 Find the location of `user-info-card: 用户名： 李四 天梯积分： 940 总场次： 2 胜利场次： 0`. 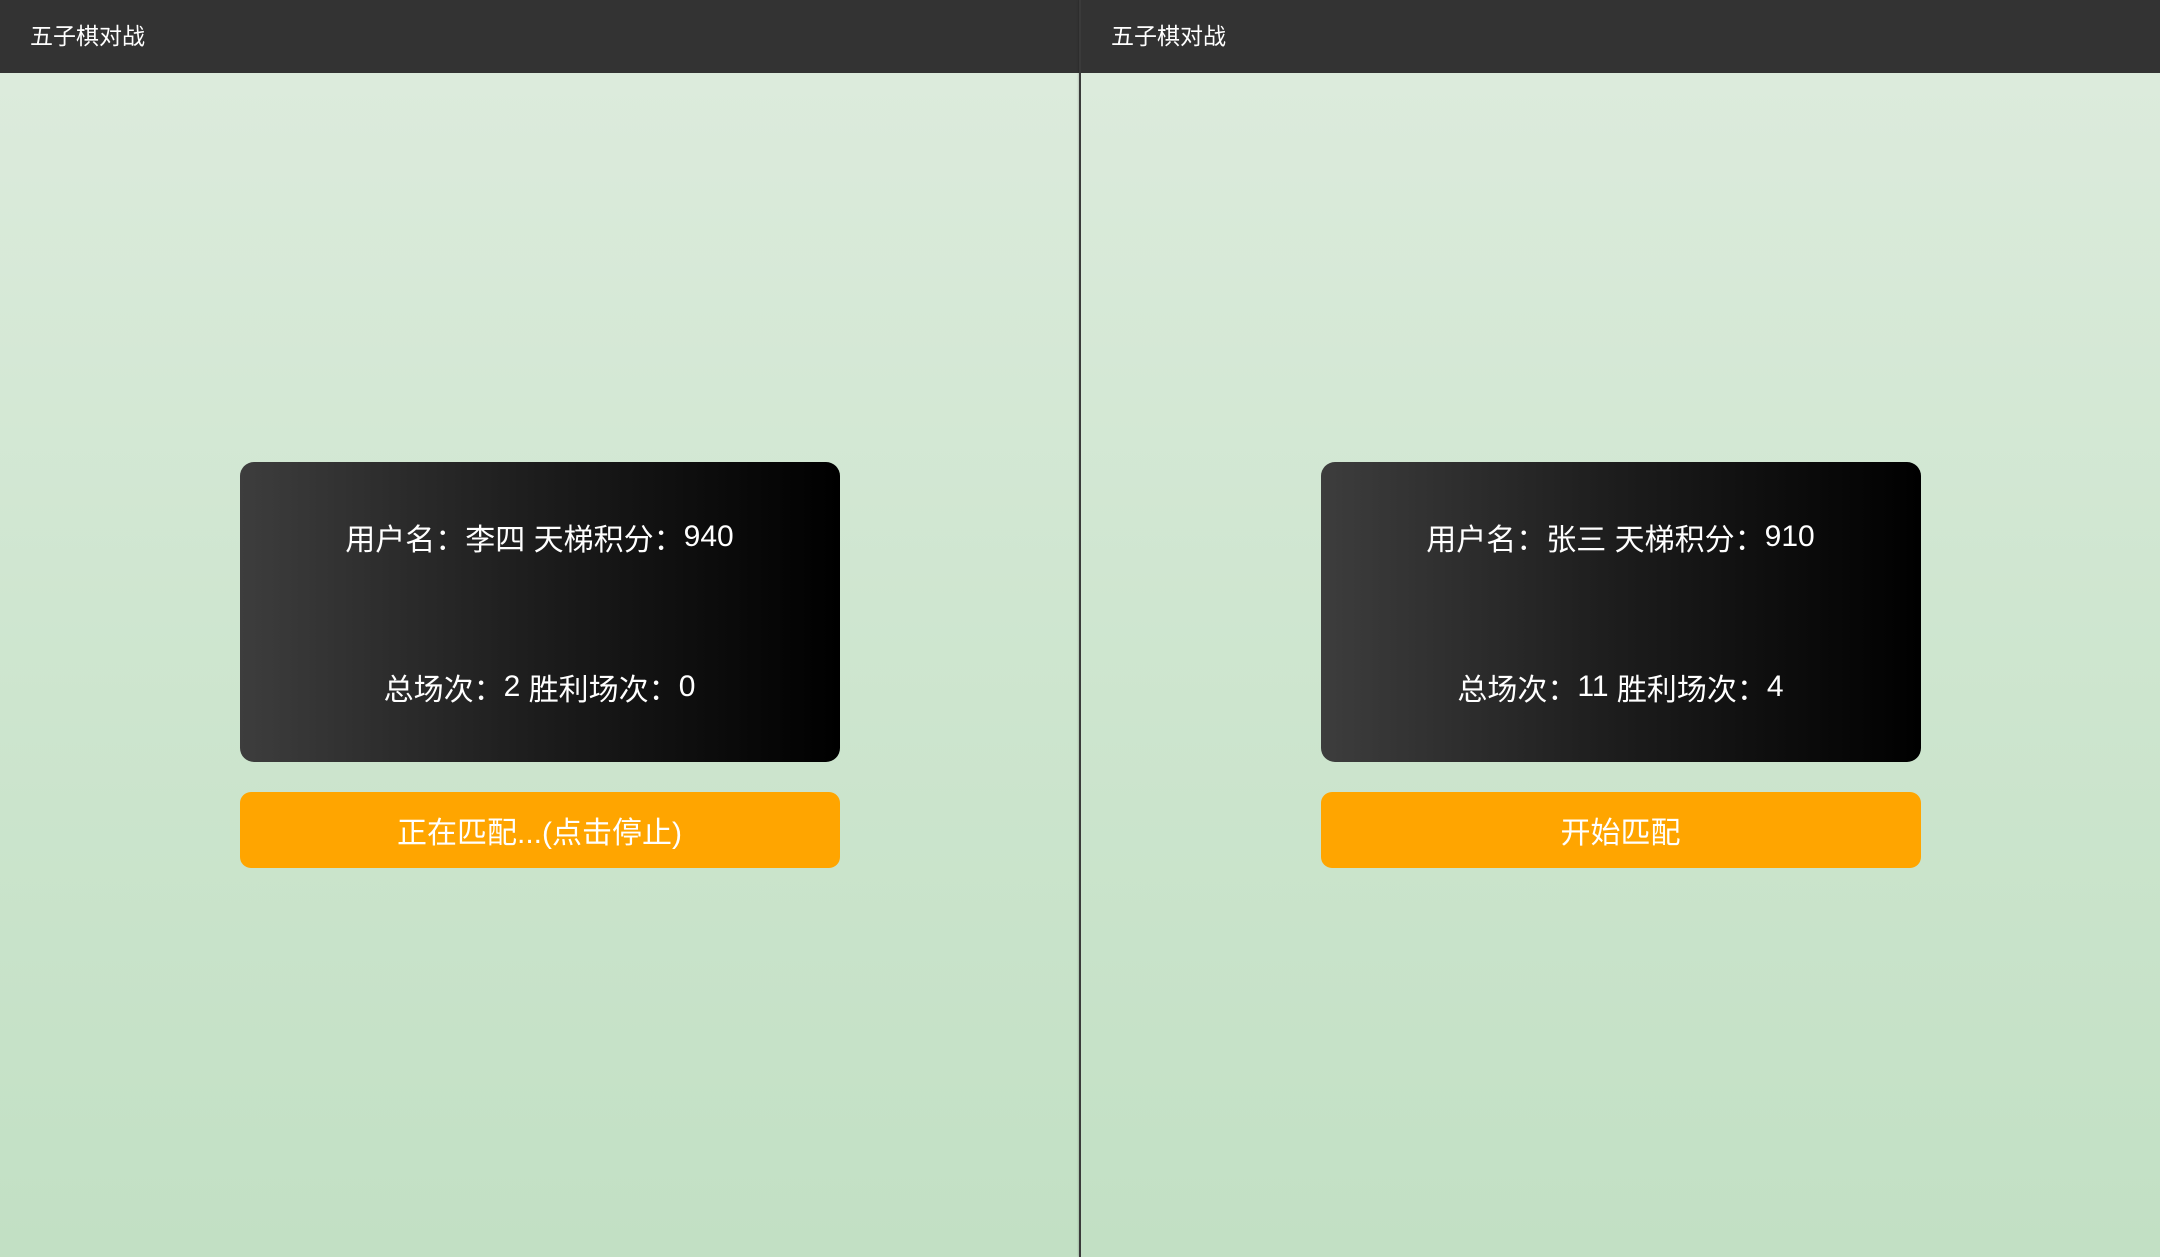

user-info-card: 用户名： 李四 天梯积分： 940 总场次： 2 胜利场次： 0 is located at coordinates (539, 612).